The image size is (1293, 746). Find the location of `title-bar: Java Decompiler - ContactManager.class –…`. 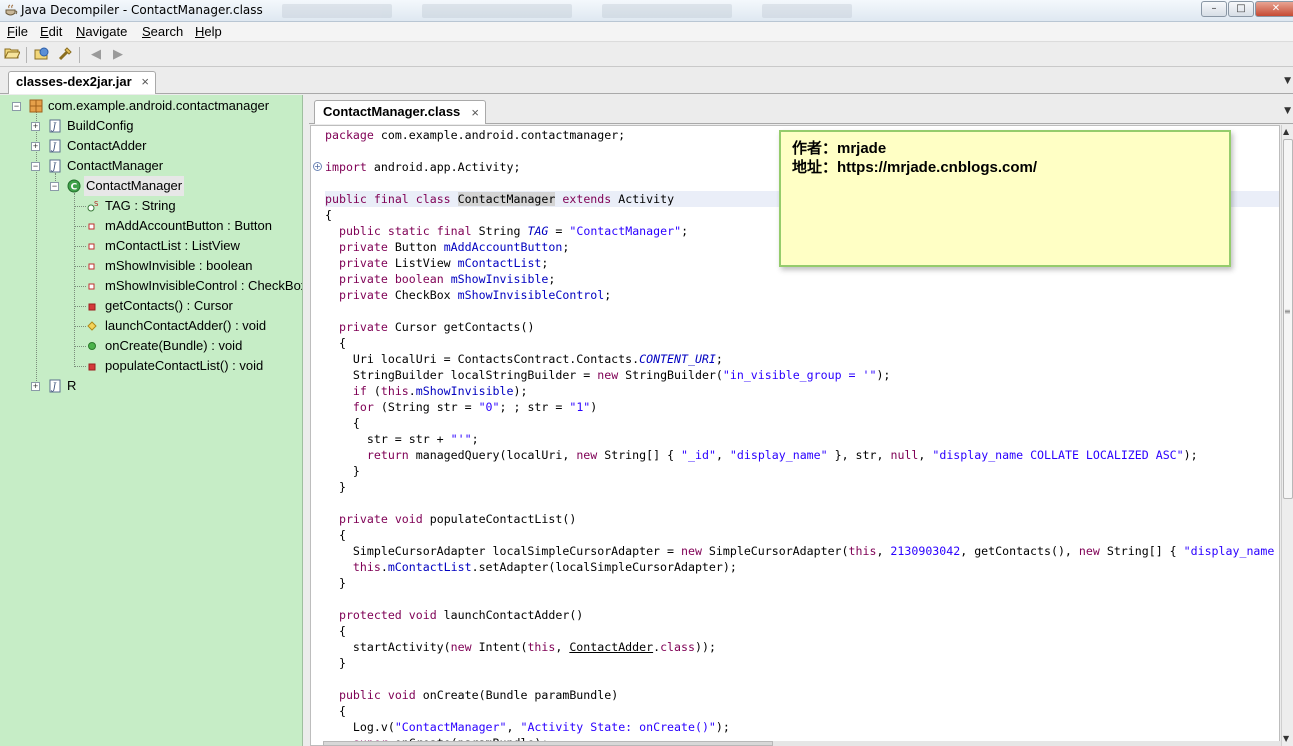

title-bar: Java Decompiler - ContactManager.class –… is located at coordinates (646, 11).